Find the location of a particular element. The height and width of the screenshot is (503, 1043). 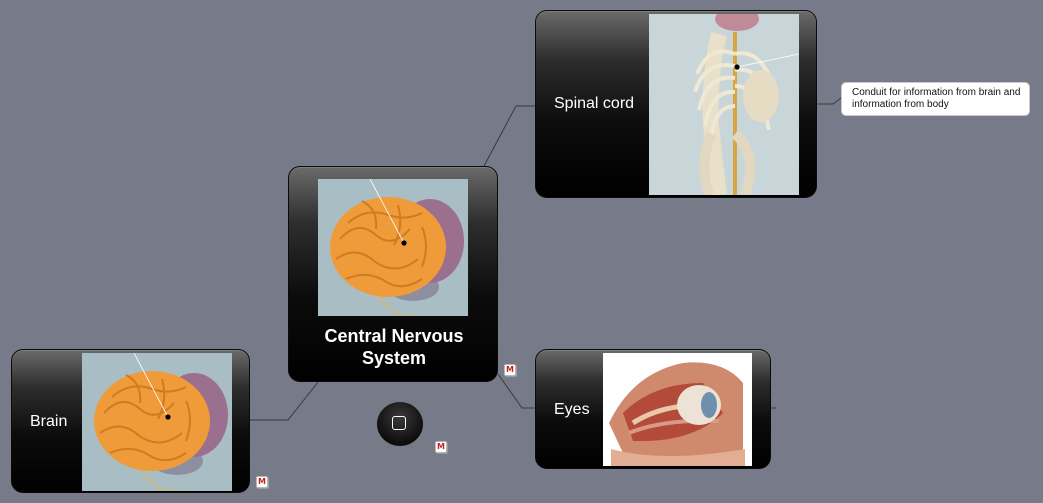

node-eyes: Eyes is located at coordinates (653, 409).